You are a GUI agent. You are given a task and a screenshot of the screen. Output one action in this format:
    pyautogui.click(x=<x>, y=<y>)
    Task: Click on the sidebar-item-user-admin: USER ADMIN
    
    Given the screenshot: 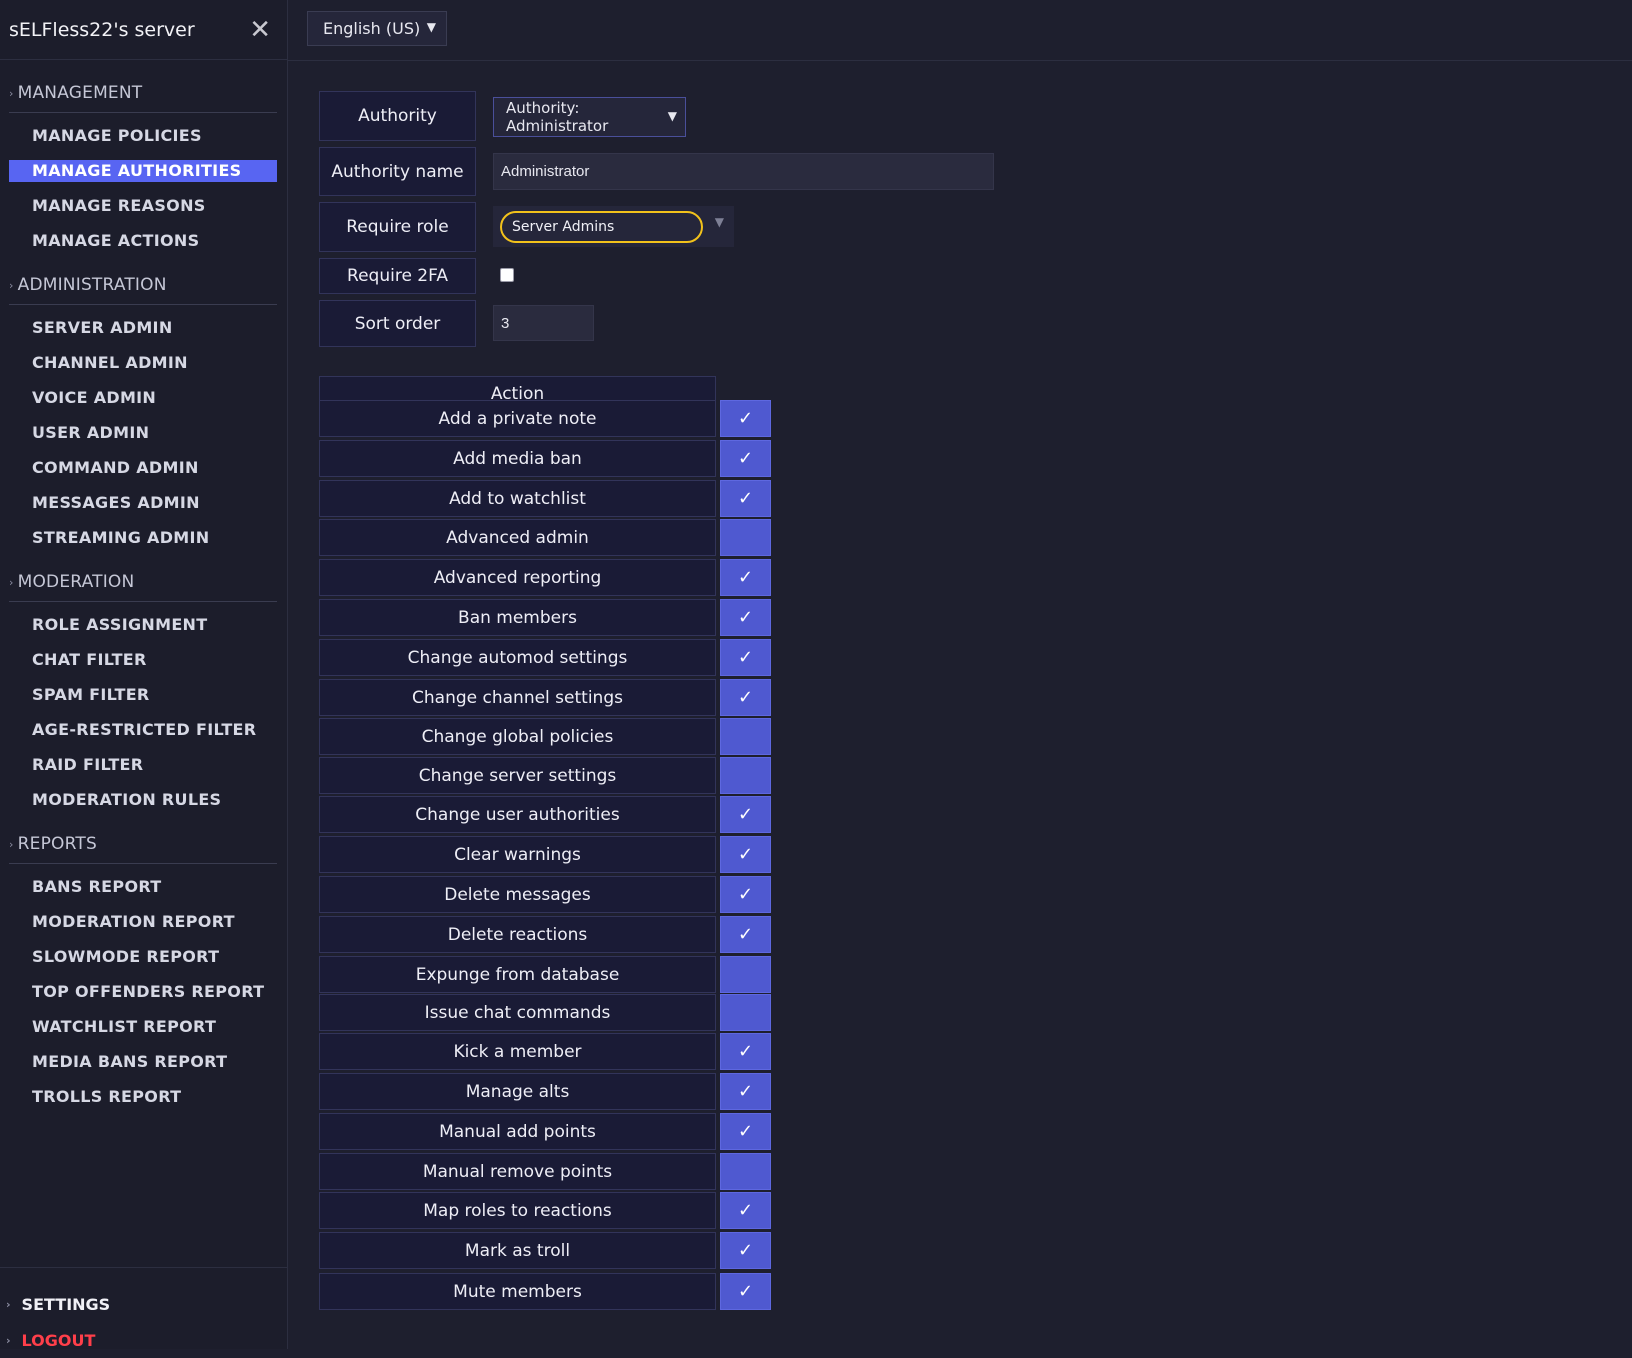 What is the action you would take?
    pyautogui.click(x=143, y=433)
    